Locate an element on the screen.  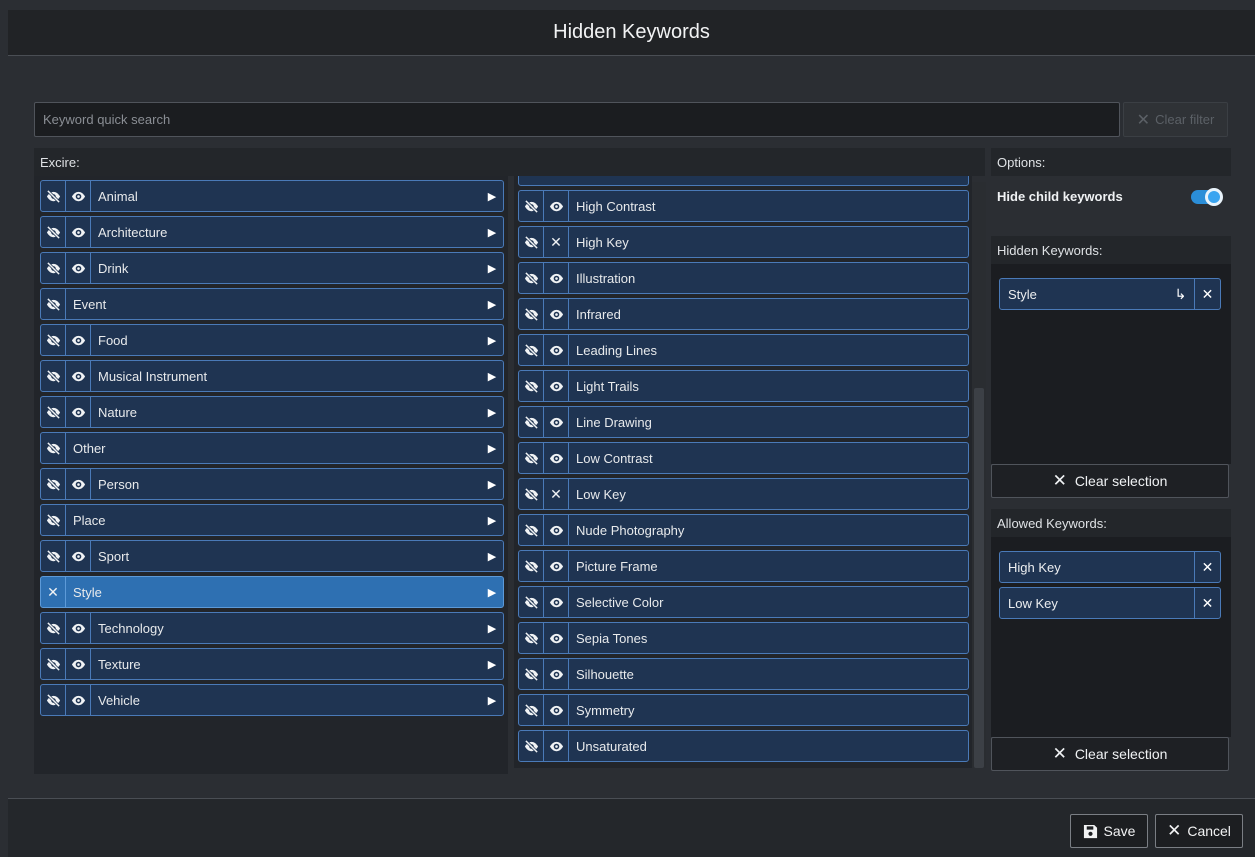
category-row: Musical Instrument ▶ is located at coordinates (272, 376).